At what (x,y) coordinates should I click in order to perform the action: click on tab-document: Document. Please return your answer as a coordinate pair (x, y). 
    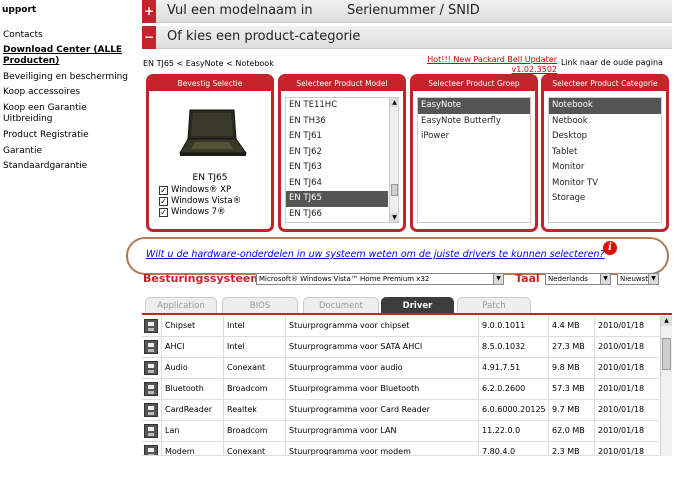
    Looking at the image, I should click on (341, 305).